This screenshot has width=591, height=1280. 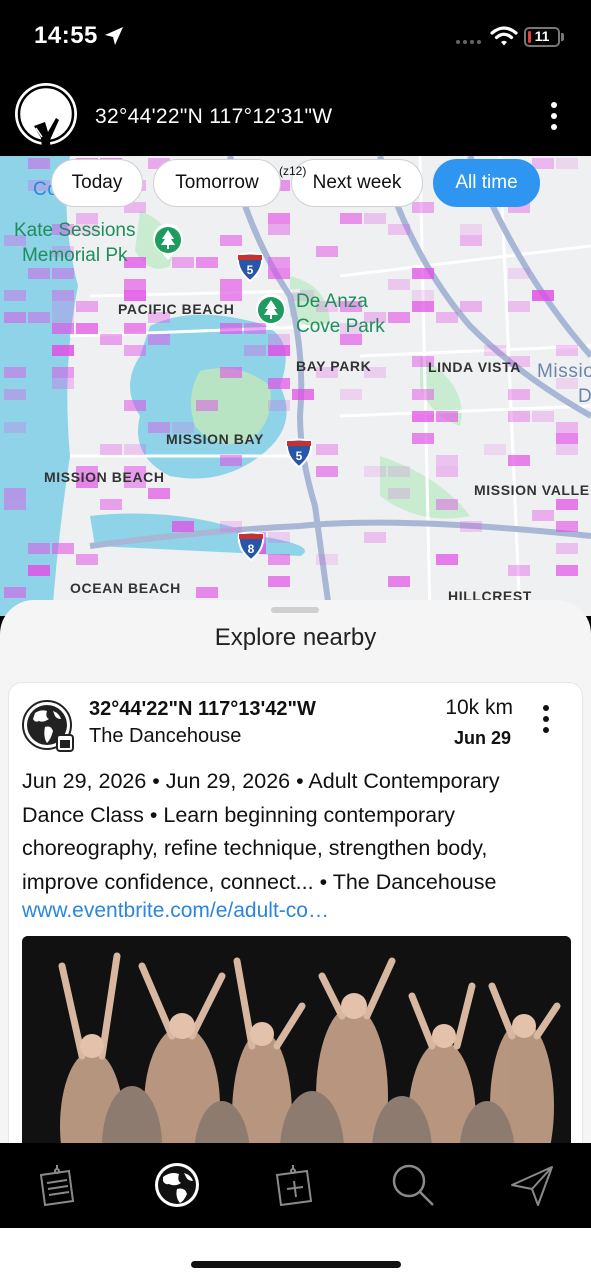 What do you see at coordinates (486, 183) in the screenshot?
I see `filter-chip-all-time: All time` at bounding box center [486, 183].